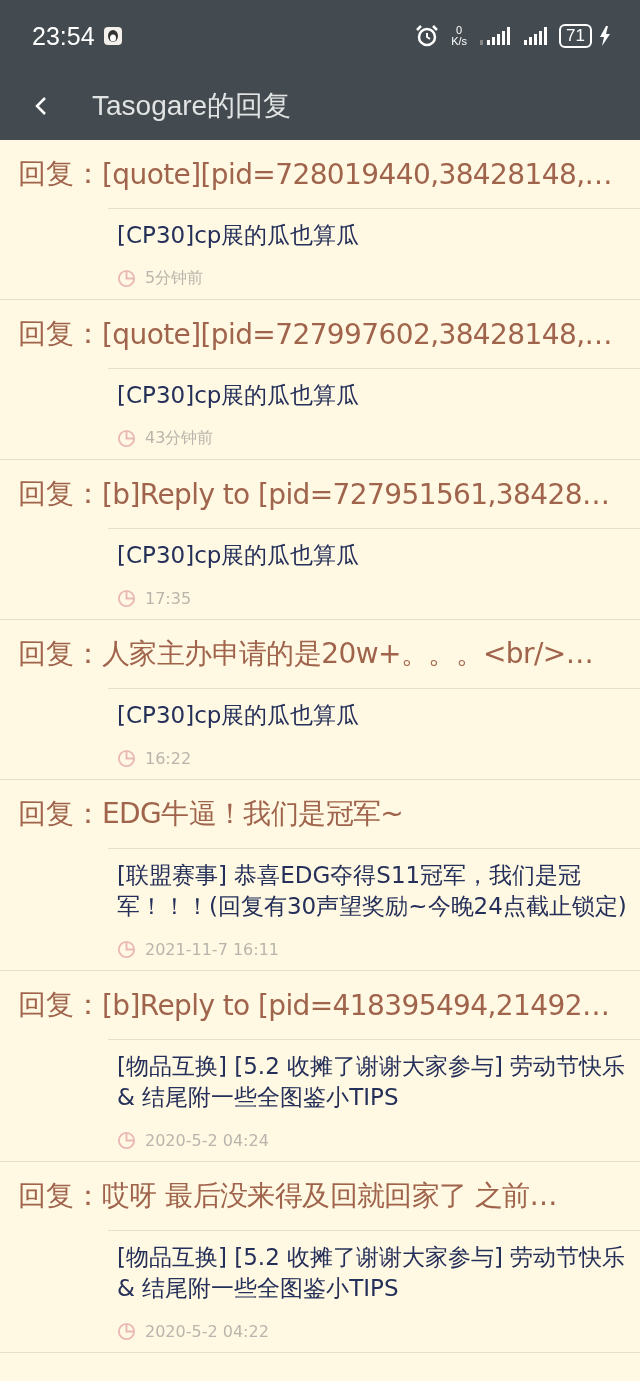  Describe the element at coordinates (320, 380) in the screenshot. I see `reply-item: 回复：[quote][pid=727997602,38428148,… [CP30]cp展的瓜也算瓜 43分钟前` at that location.